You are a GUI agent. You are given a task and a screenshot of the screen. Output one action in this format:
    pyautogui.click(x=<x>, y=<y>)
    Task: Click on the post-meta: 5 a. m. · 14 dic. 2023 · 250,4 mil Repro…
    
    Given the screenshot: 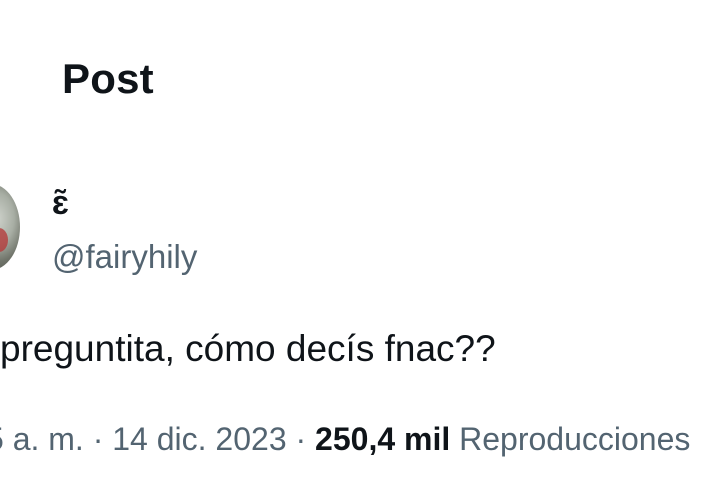 What is the action you would take?
    pyautogui.click(x=345, y=439)
    